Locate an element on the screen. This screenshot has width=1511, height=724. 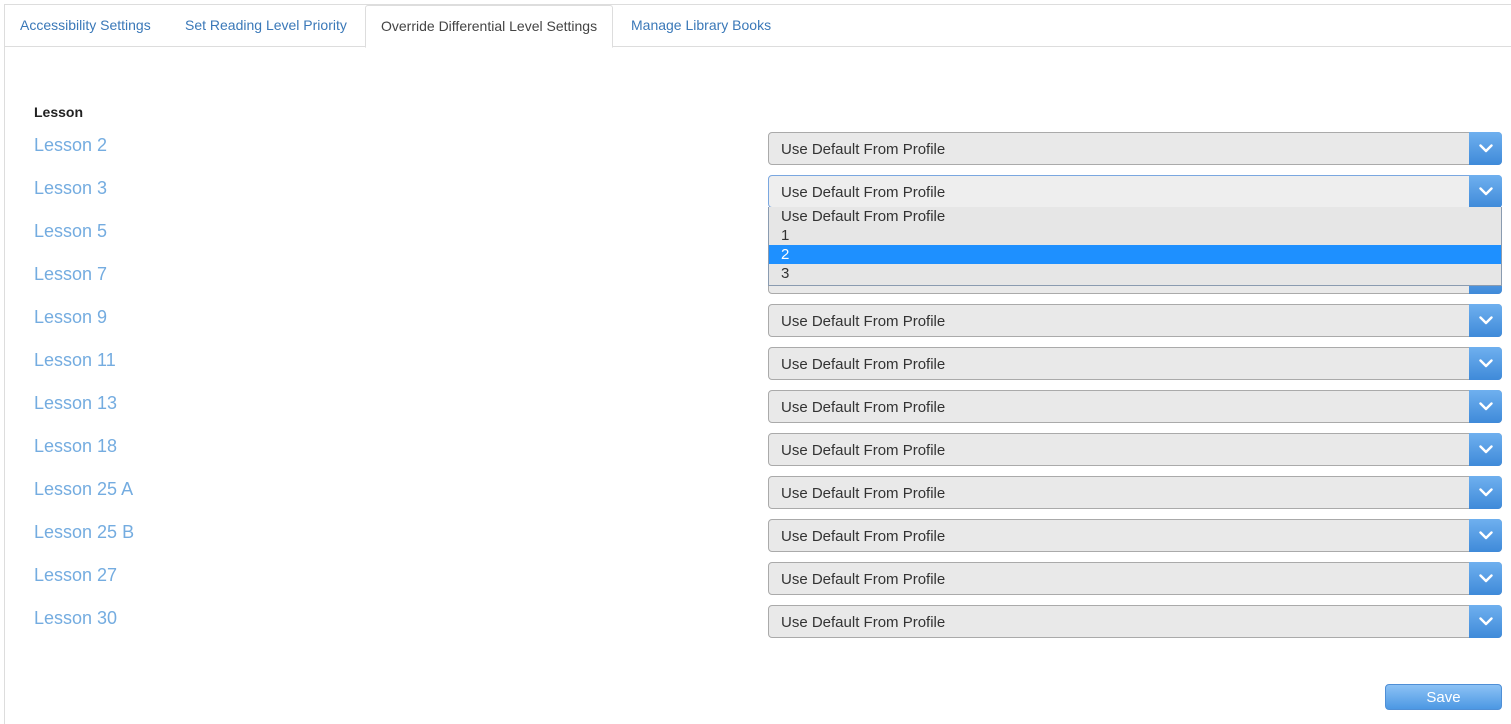
lesson-link-lesson-5: Lesson 5 is located at coordinates (70, 231).